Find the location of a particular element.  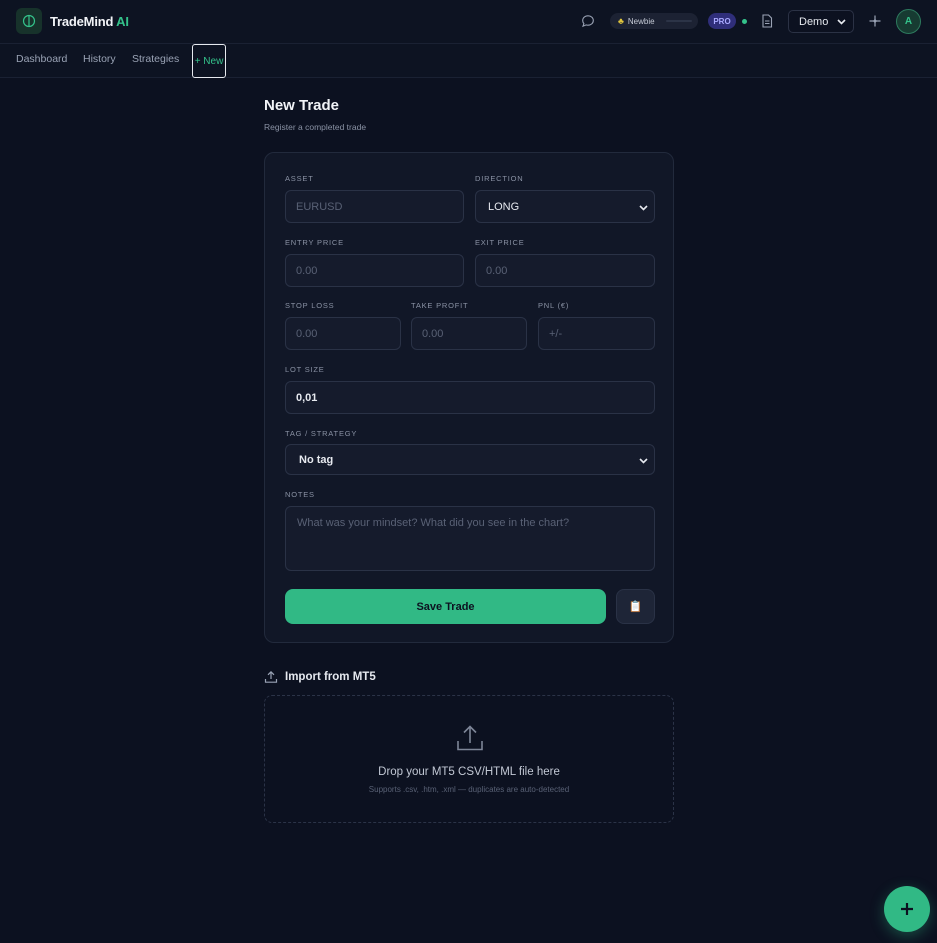

document-button is located at coordinates (767, 21).